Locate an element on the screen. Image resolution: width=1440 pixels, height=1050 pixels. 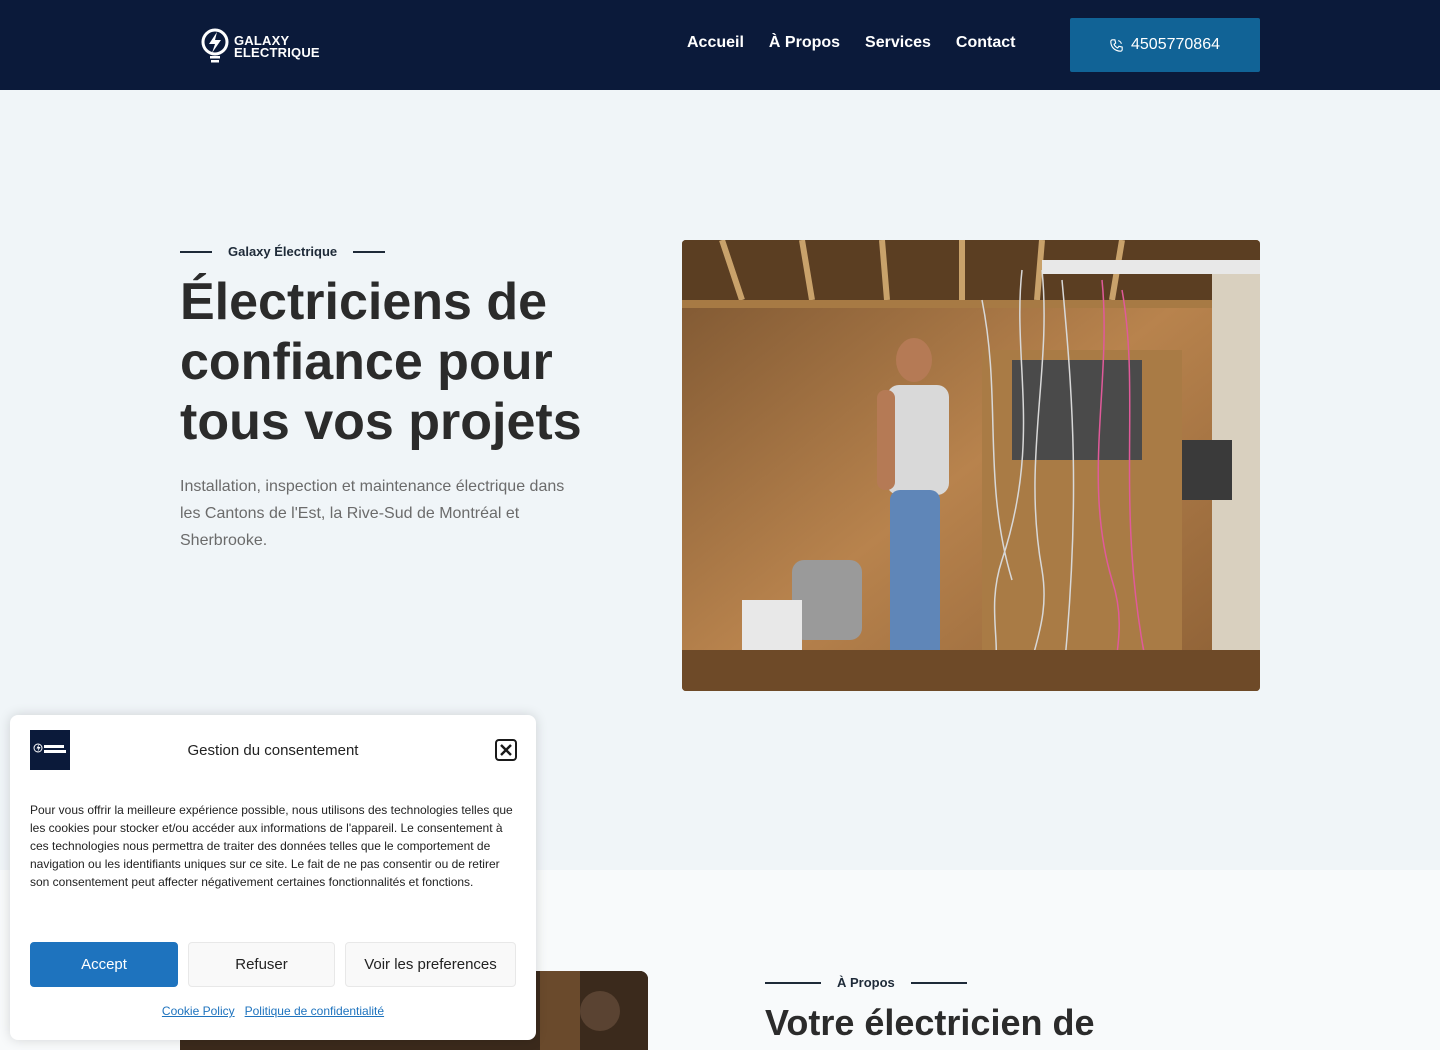
deny-button: Refuser is located at coordinates (261, 964).